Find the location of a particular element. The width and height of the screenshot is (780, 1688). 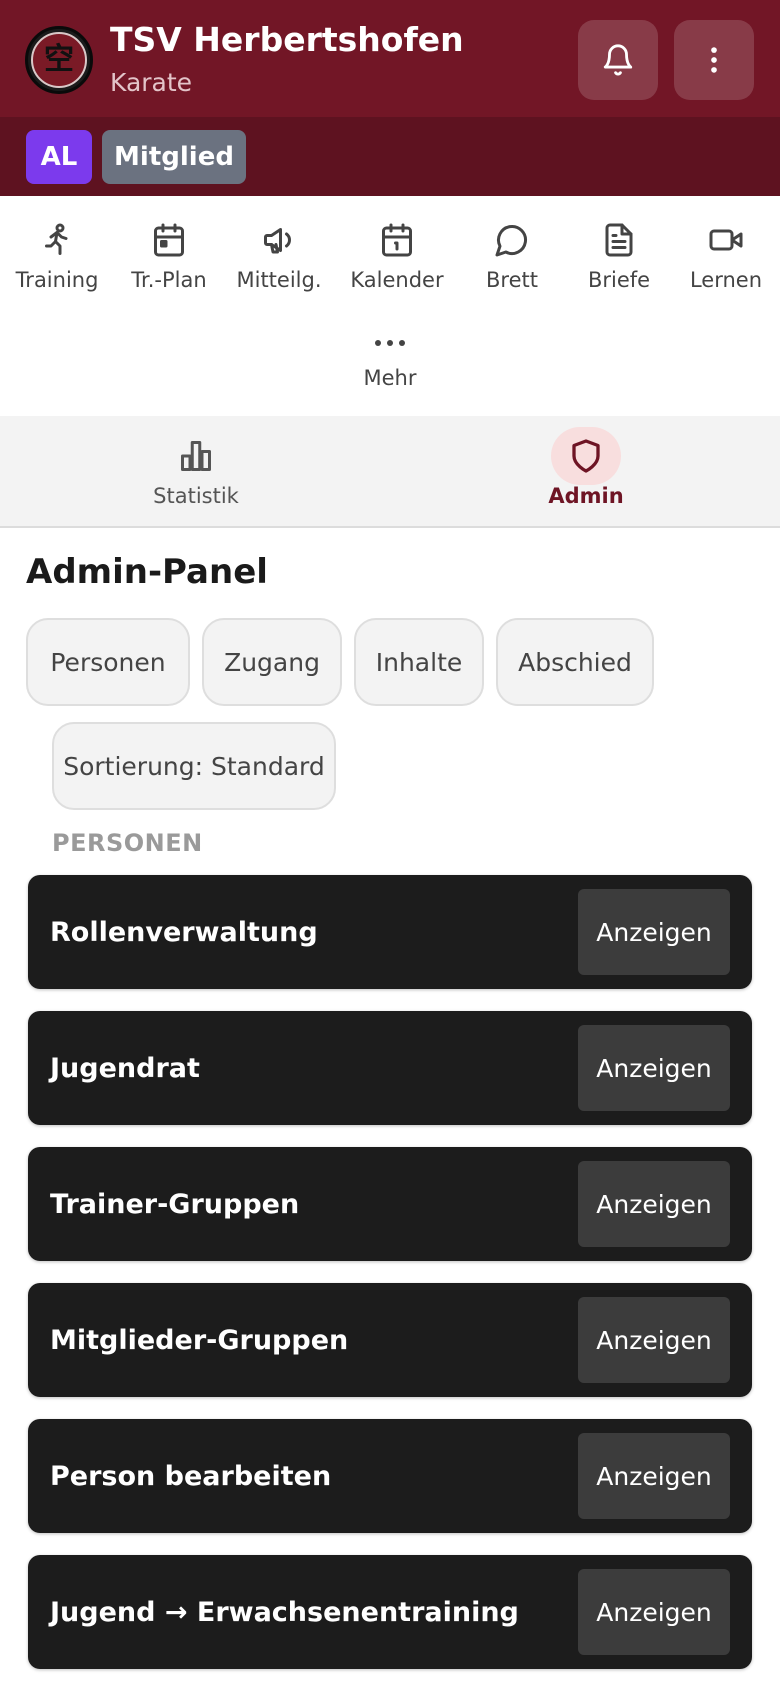

document-icon is located at coordinates (619, 240).